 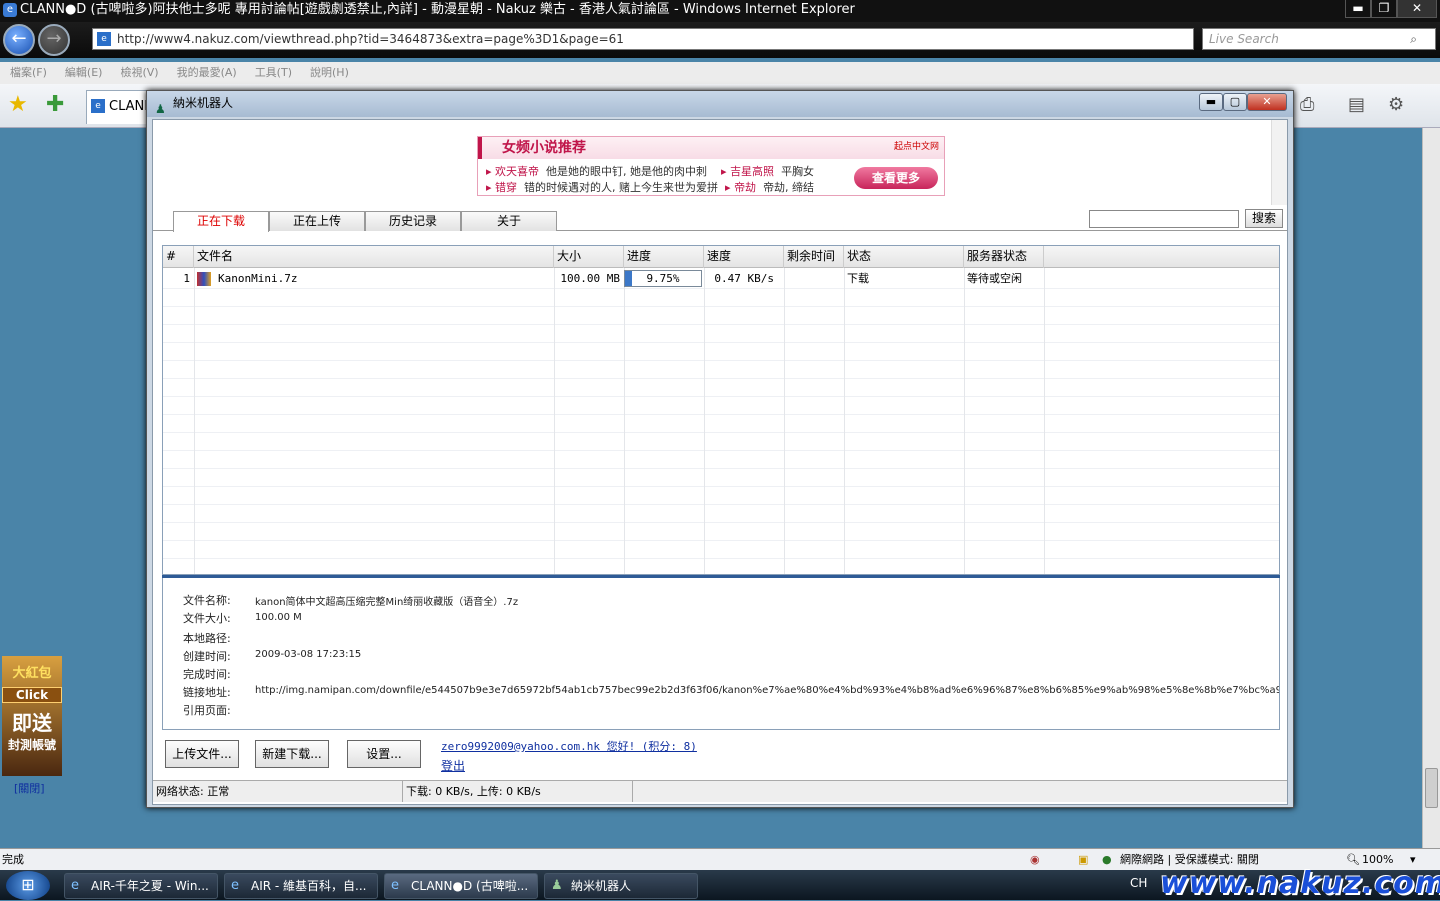 I want to click on menu-edit: 編輯(E), so click(x=84, y=73).